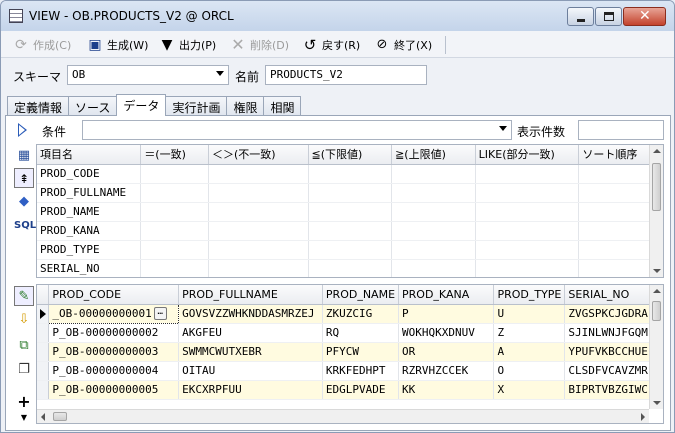 The height and width of the screenshot is (433, 675). What do you see at coordinates (196, 106) in the screenshot?
I see `tab-execution-plan: 実行計画` at bounding box center [196, 106].